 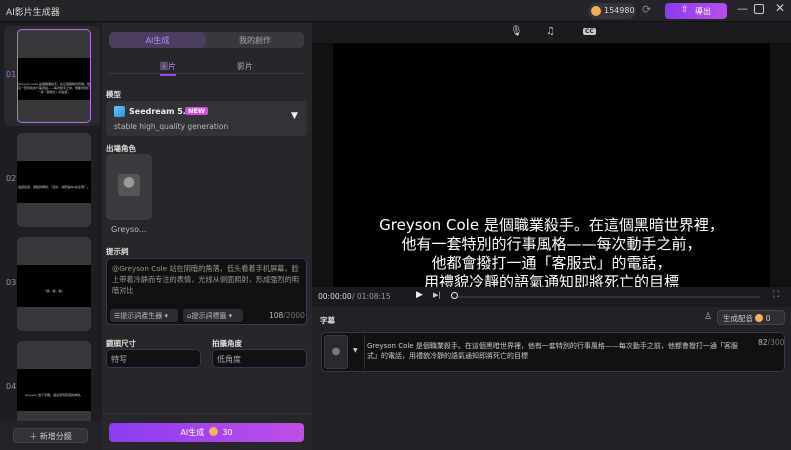 What do you see at coordinates (33, 13) in the screenshot?
I see `app-title: AI影片生成器` at bounding box center [33, 13].